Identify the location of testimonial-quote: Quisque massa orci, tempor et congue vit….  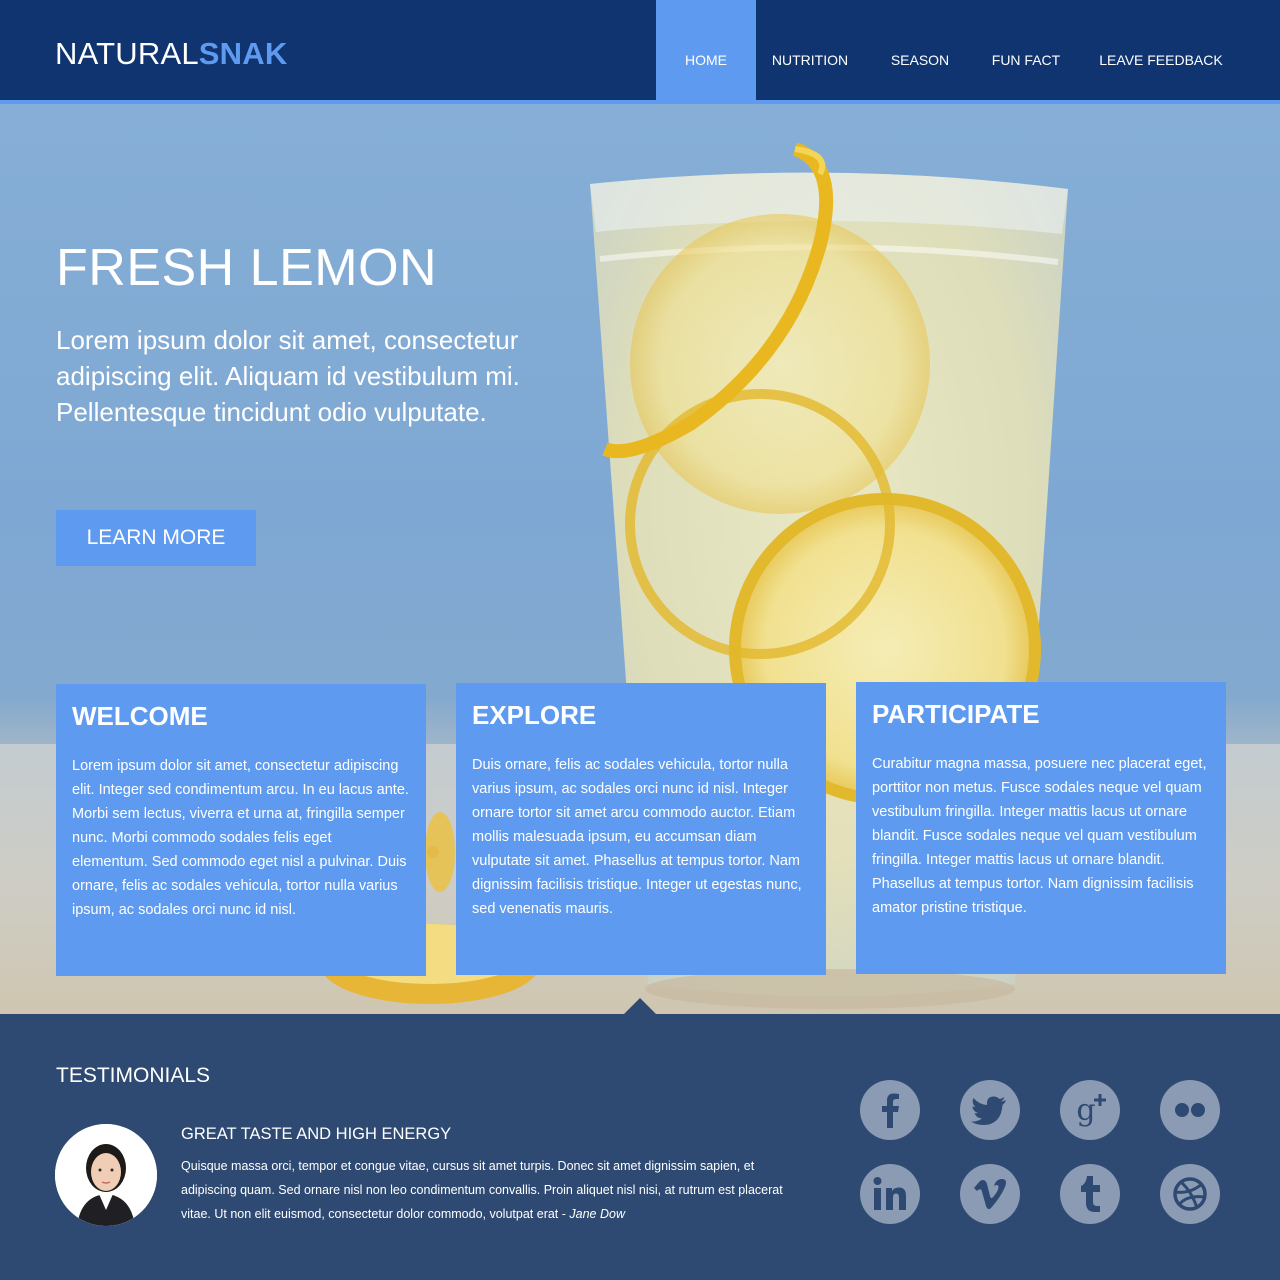
(496, 1190).